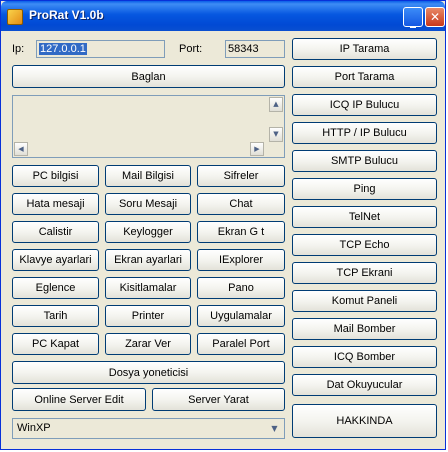 This screenshot has width=448, height=452. What do you see at coordinates (413, 21) in the screenshot?
I see `minimize-icon: _` at bounding box center [413, 21].